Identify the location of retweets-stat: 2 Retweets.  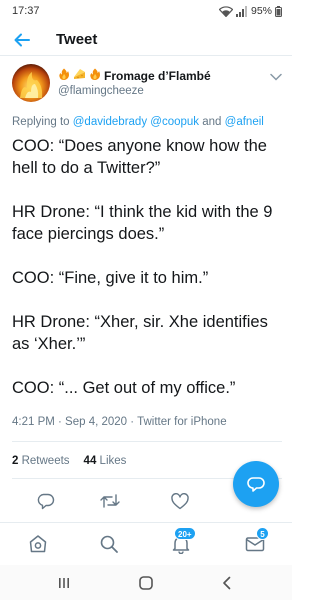
(41, 461).